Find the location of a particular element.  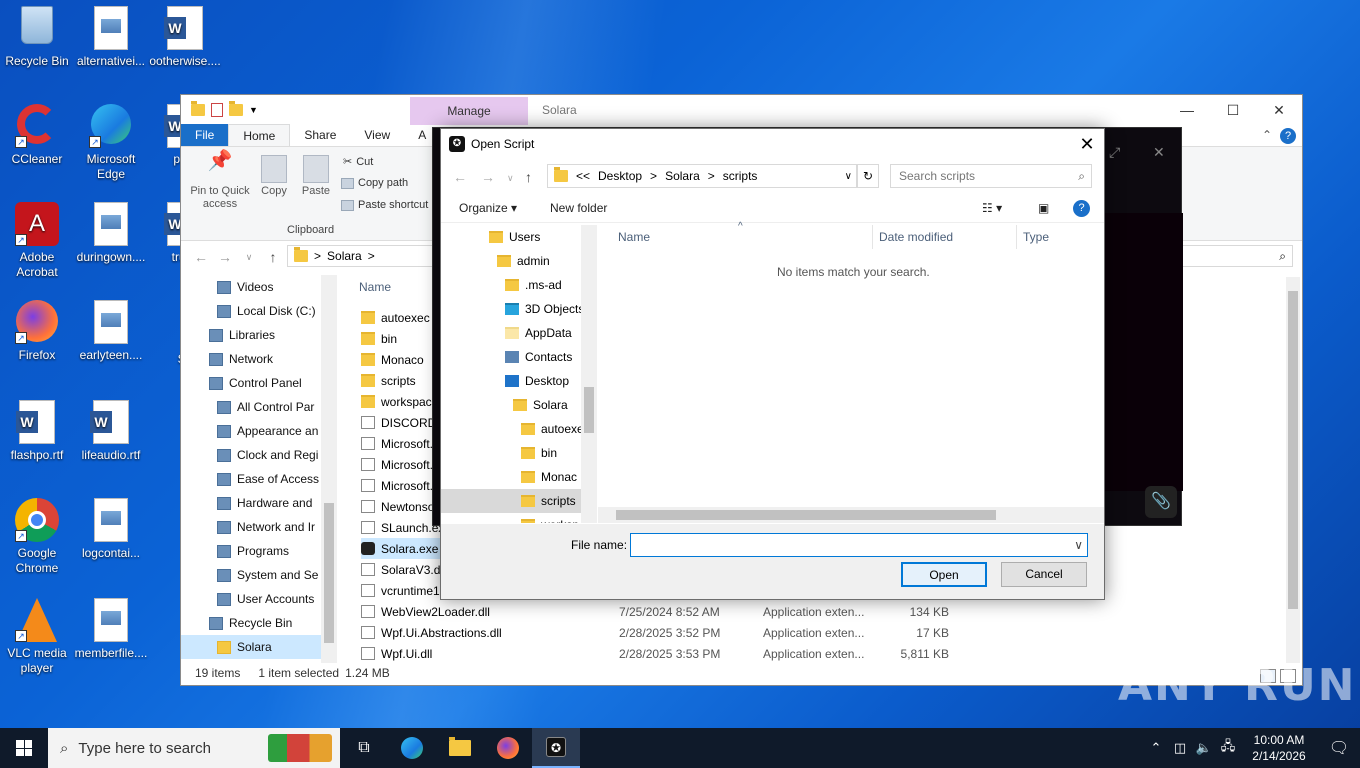

taskbar-search: ⌕ Type here to search is located at coordinates (194, 748).